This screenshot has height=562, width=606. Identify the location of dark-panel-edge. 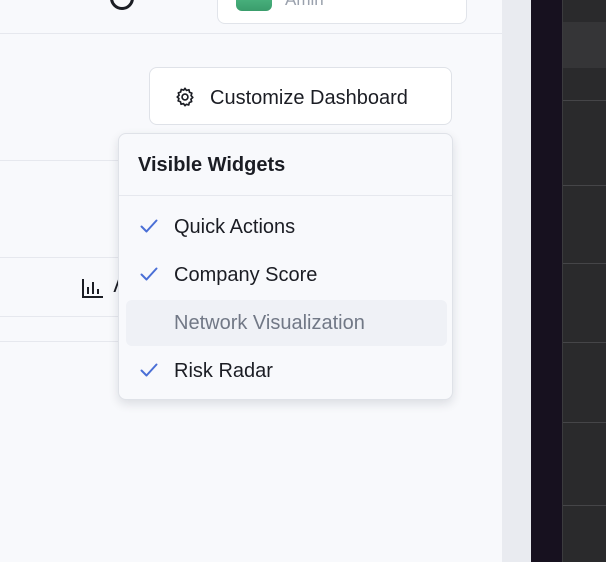
(546, 281).